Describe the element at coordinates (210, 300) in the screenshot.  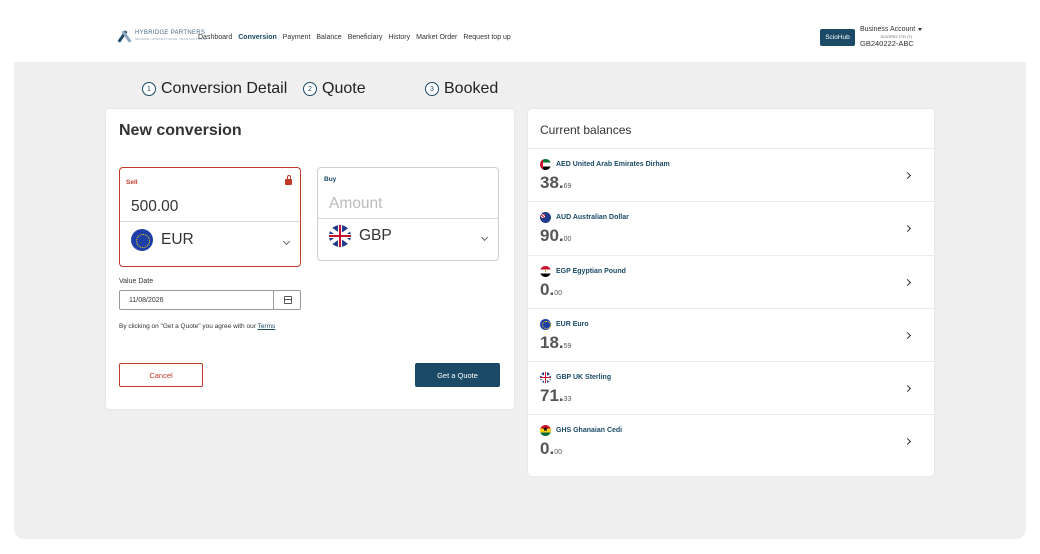
I see `value-date-input: 11/08/2026` at that location.